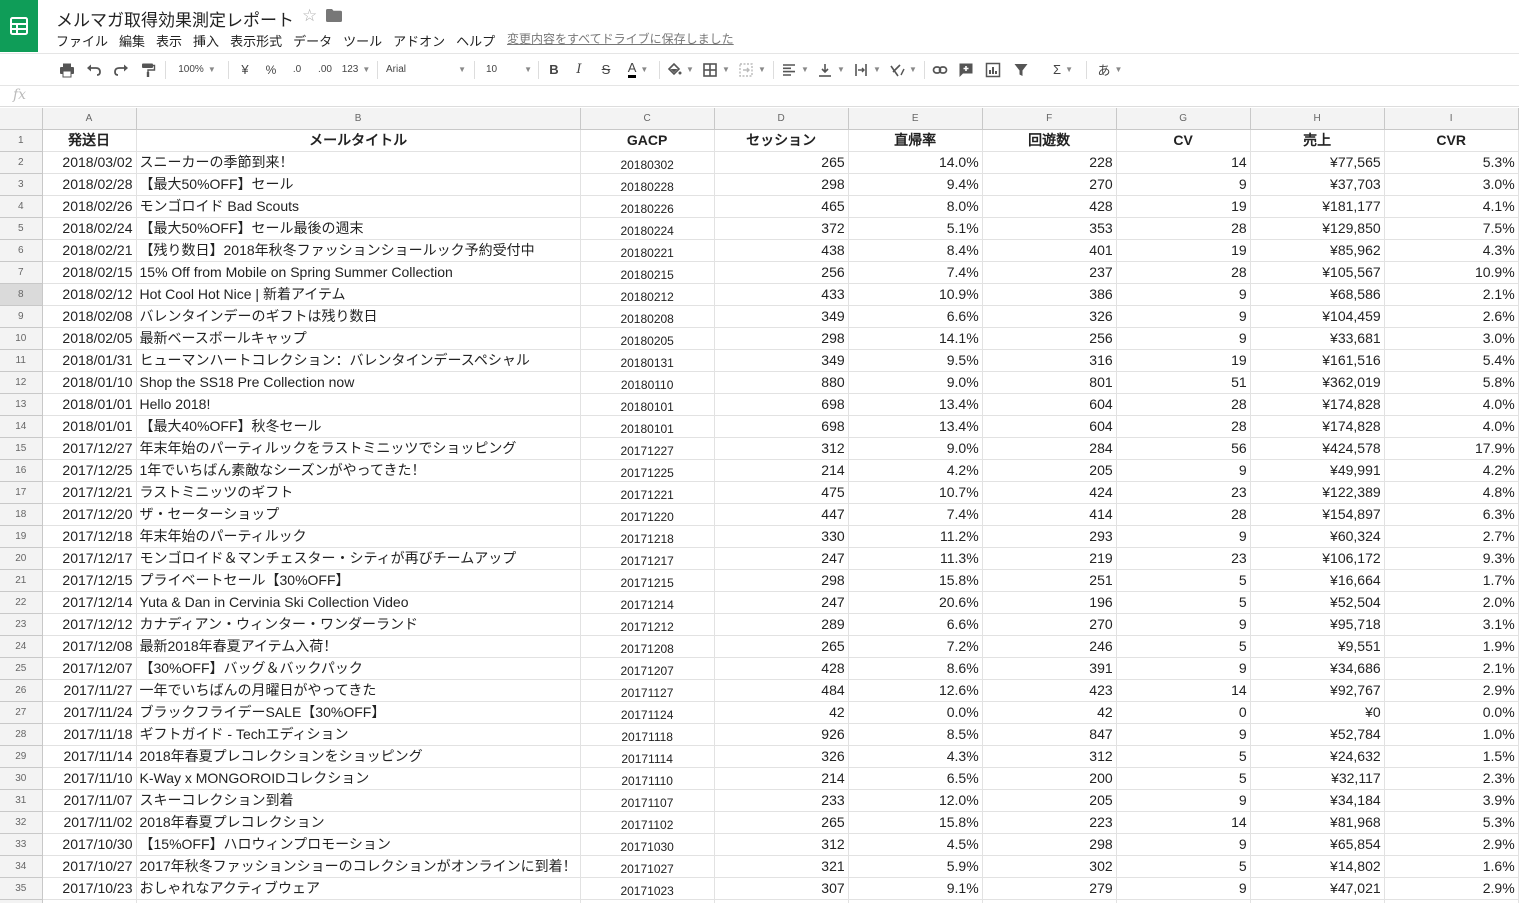 Image resolution: width=1519 pixels, height=903 pixels. I want to click on cell: 20180215, so click(647, 272).